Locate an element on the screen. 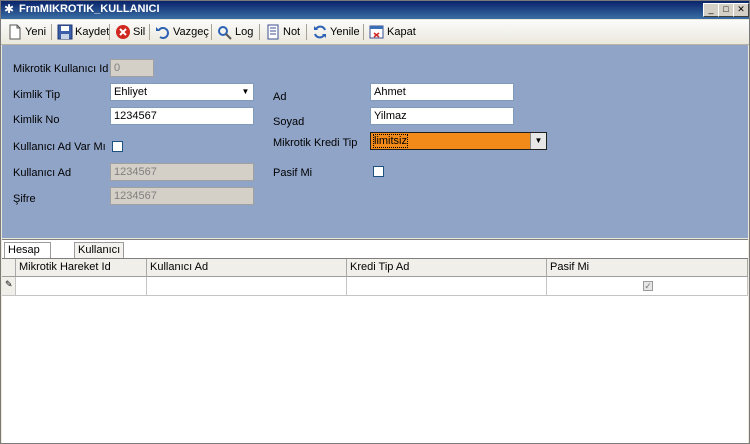 The width and height of the screenshot is (750, 444). id-field: 0 is located at coordinates (132, 68).